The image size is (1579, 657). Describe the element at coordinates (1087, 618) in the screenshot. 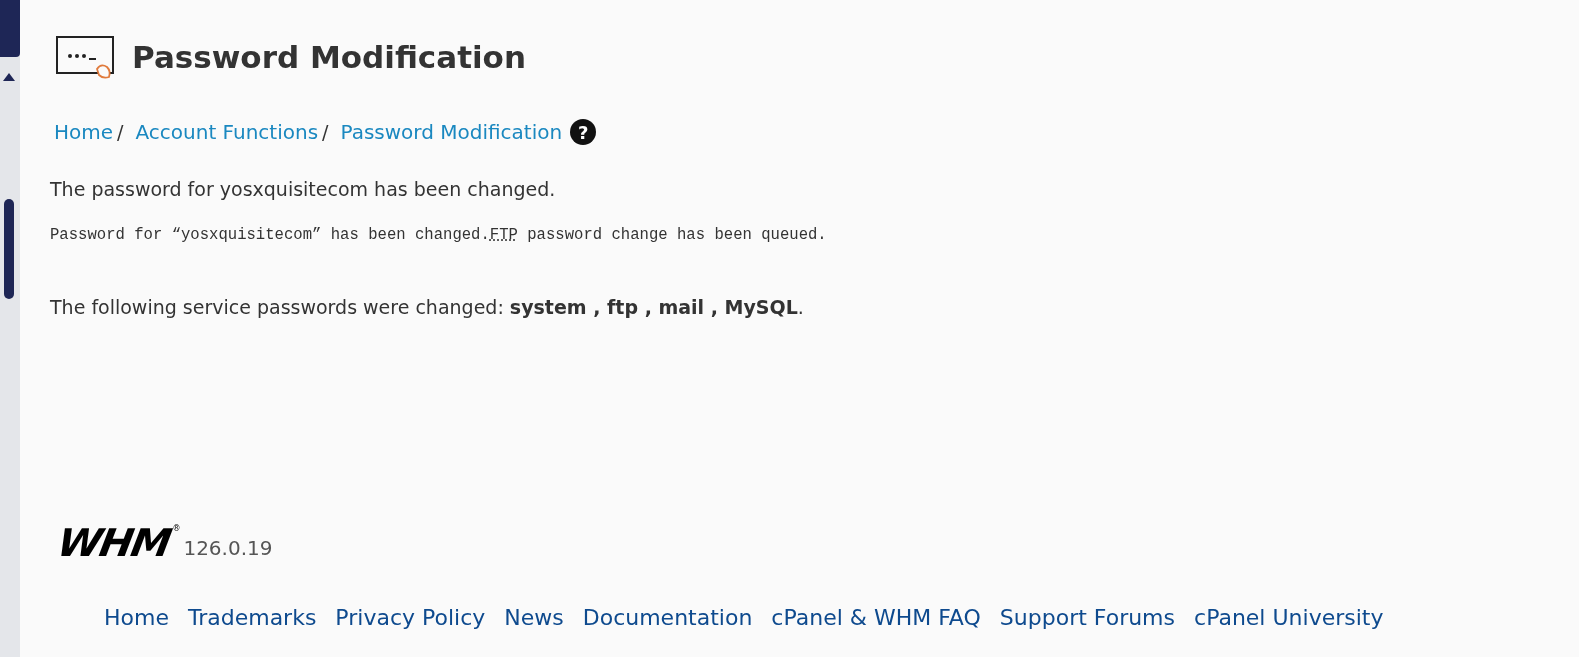

I see `footer-link: Support Forums` at that location.